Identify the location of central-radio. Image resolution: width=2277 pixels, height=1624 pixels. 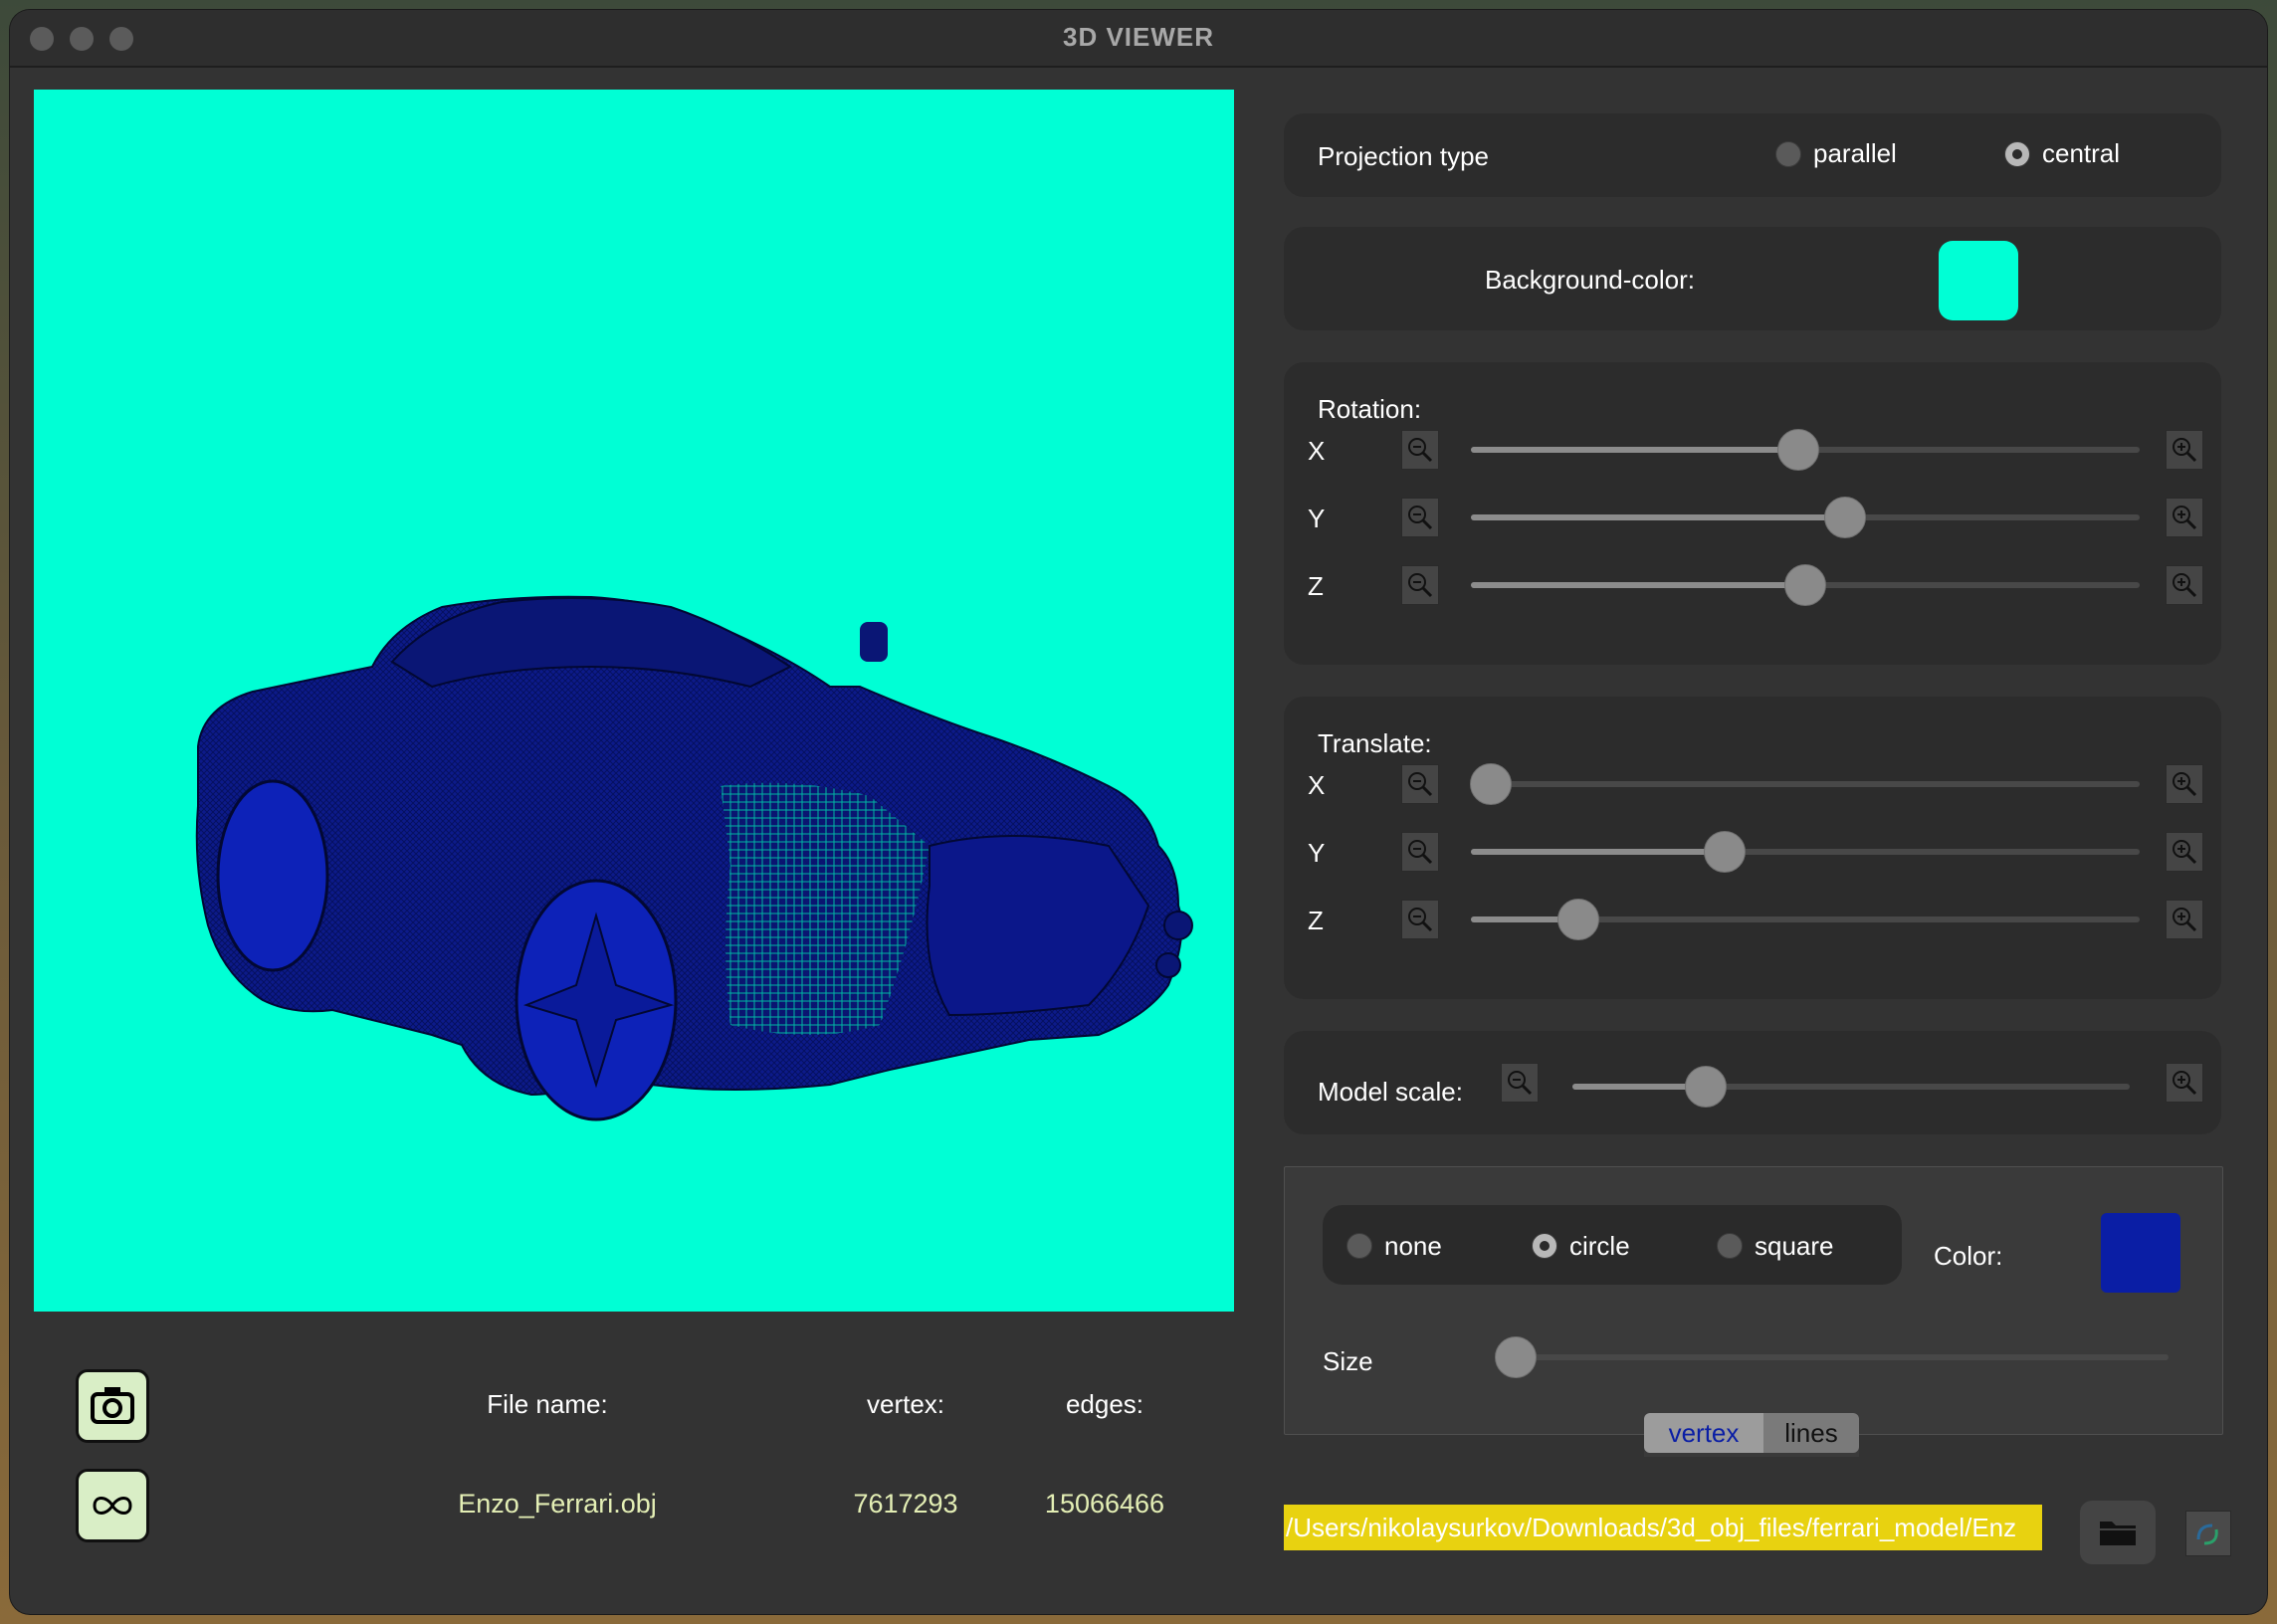
(2017, 154).